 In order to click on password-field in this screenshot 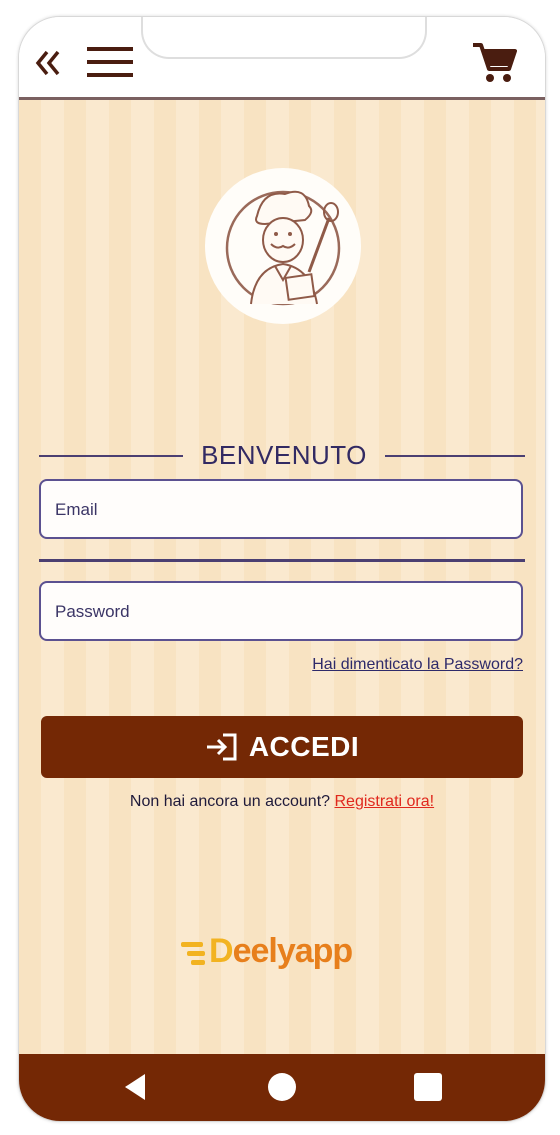, I will do `click(281, 611)`.